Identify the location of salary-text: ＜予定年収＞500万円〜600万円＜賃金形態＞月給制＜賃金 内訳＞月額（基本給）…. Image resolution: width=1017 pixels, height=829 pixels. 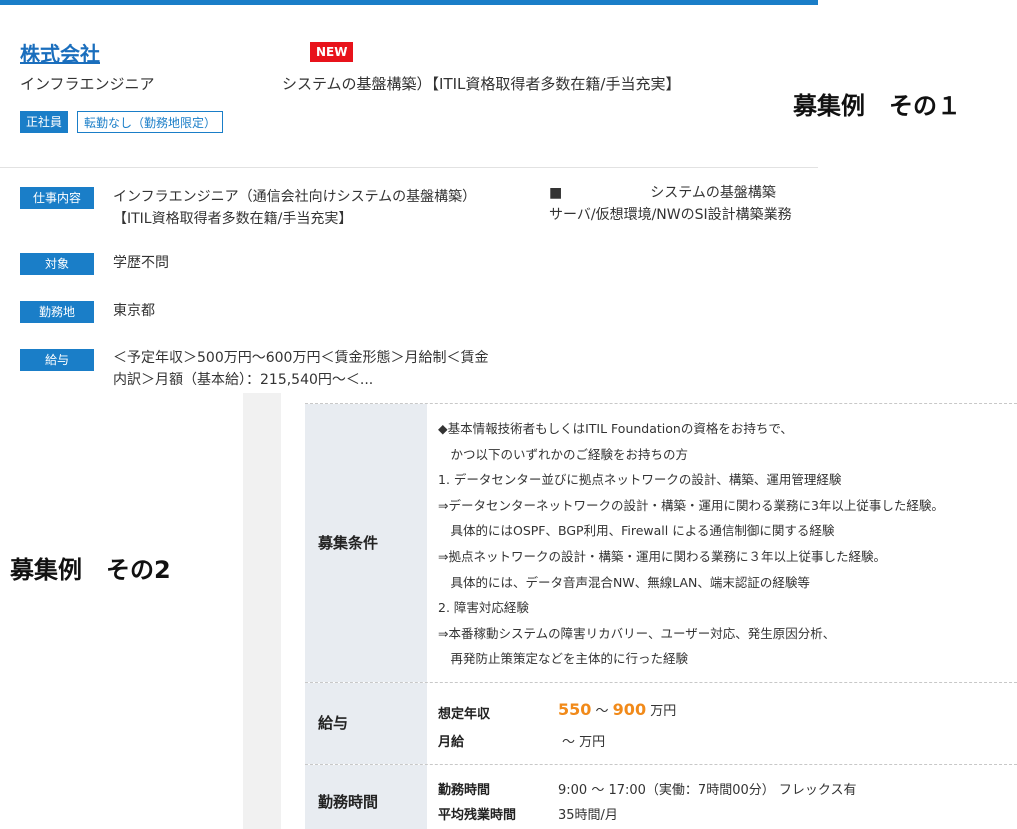
(300, 369).